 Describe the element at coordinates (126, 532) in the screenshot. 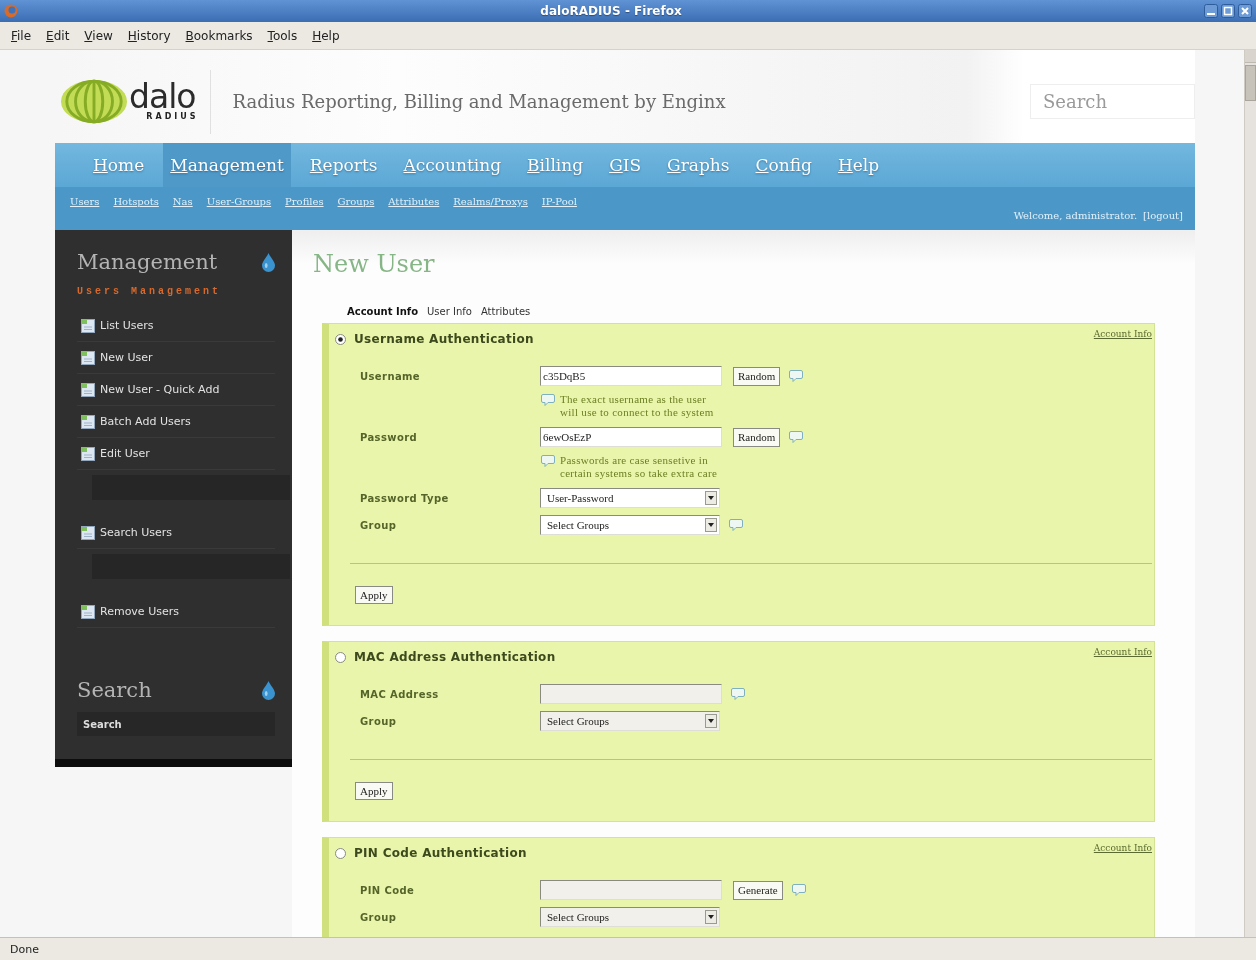

I see `sidebar-link: Search Users` at that location.